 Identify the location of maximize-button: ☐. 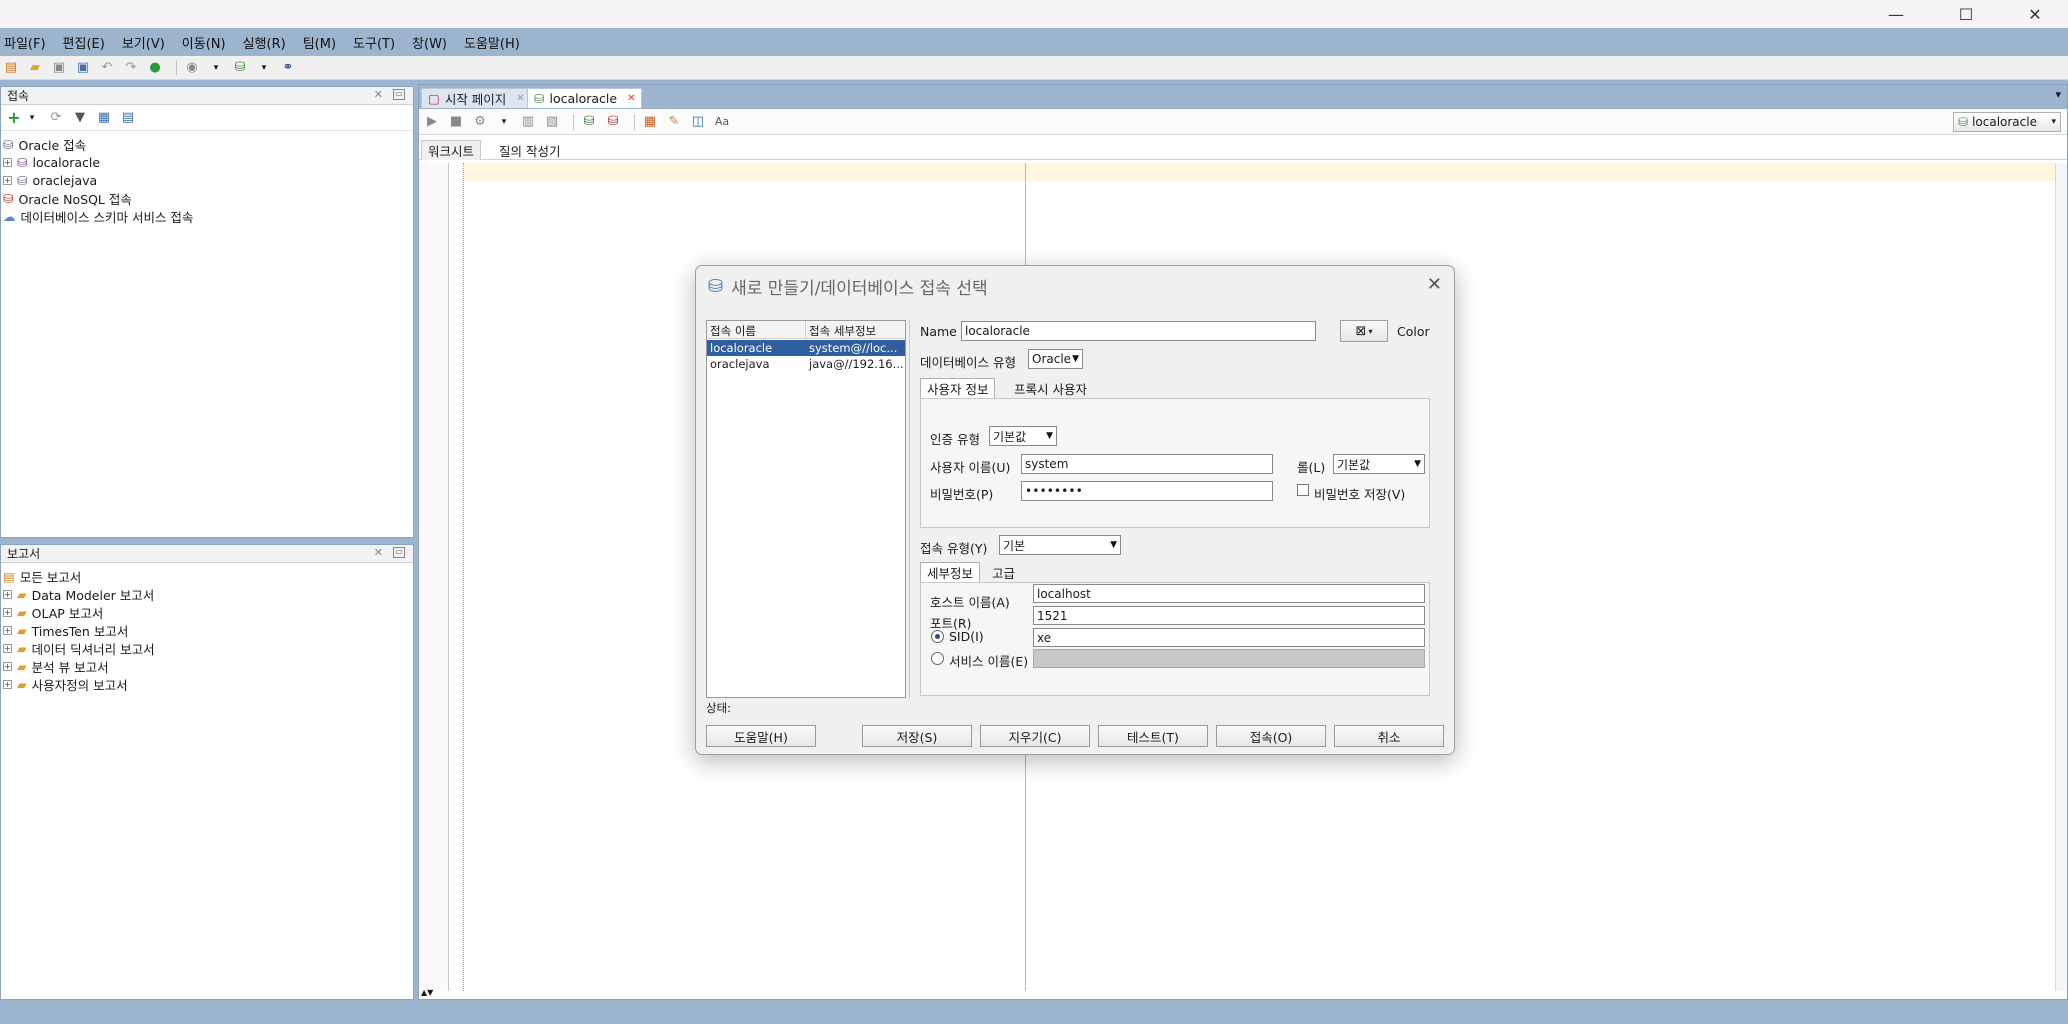
(1966, 14).